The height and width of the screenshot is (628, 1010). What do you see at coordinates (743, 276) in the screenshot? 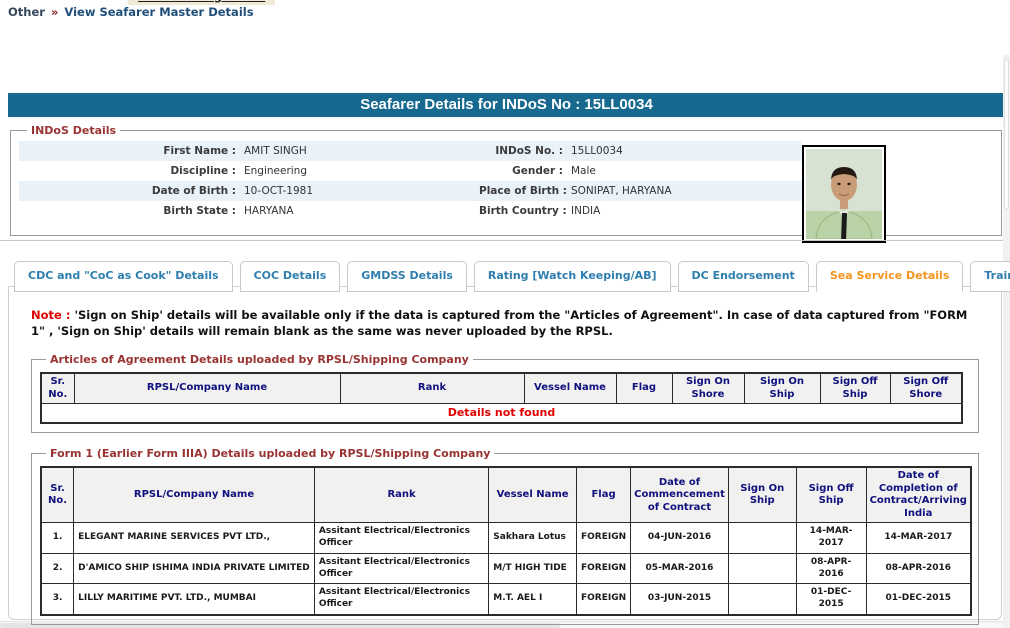
I see `tab-dc-endorsement: DC Endorsement` at bounding box center [743, 276].